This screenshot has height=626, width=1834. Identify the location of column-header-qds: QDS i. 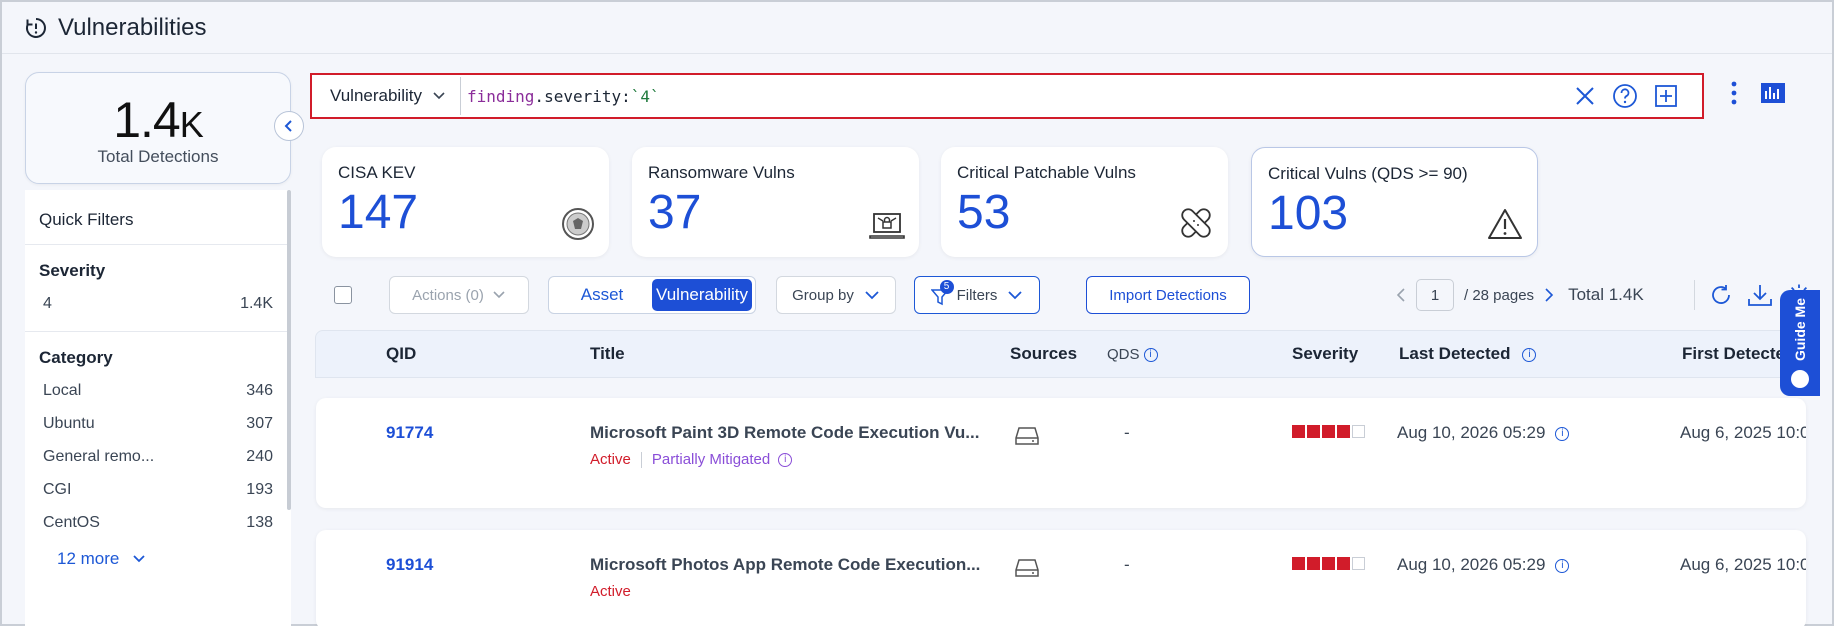
(1132, 354).